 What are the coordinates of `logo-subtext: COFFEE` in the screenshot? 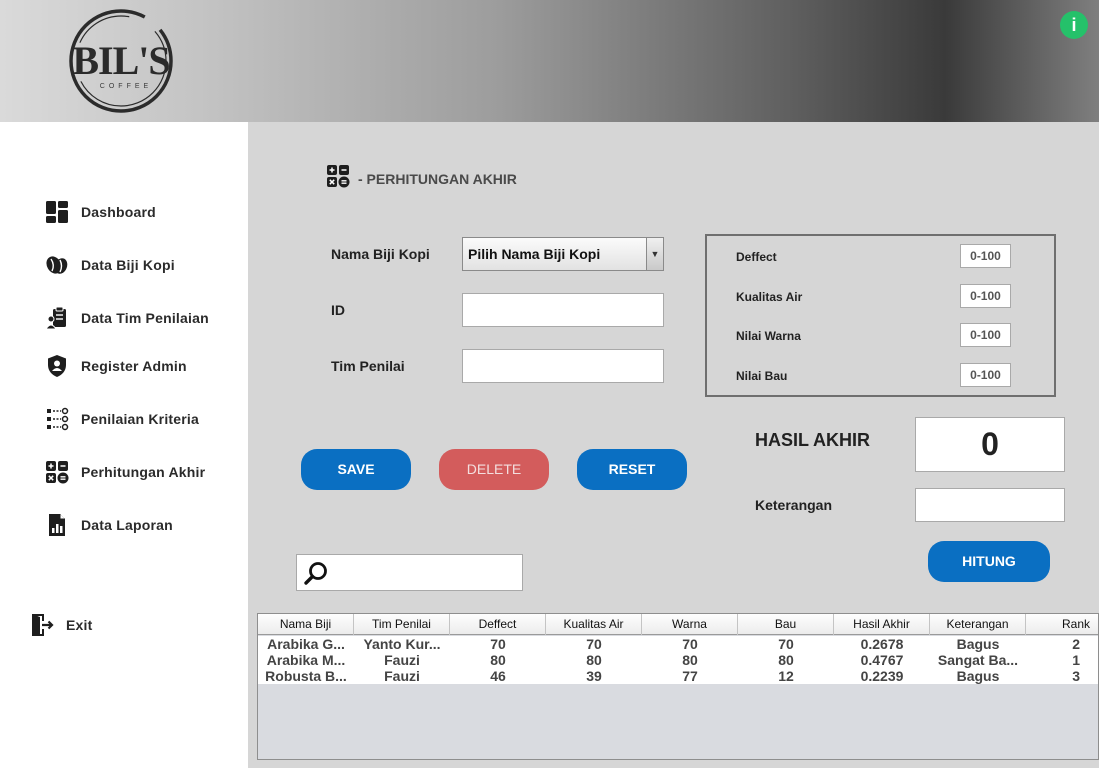 It's located at (126, 86).